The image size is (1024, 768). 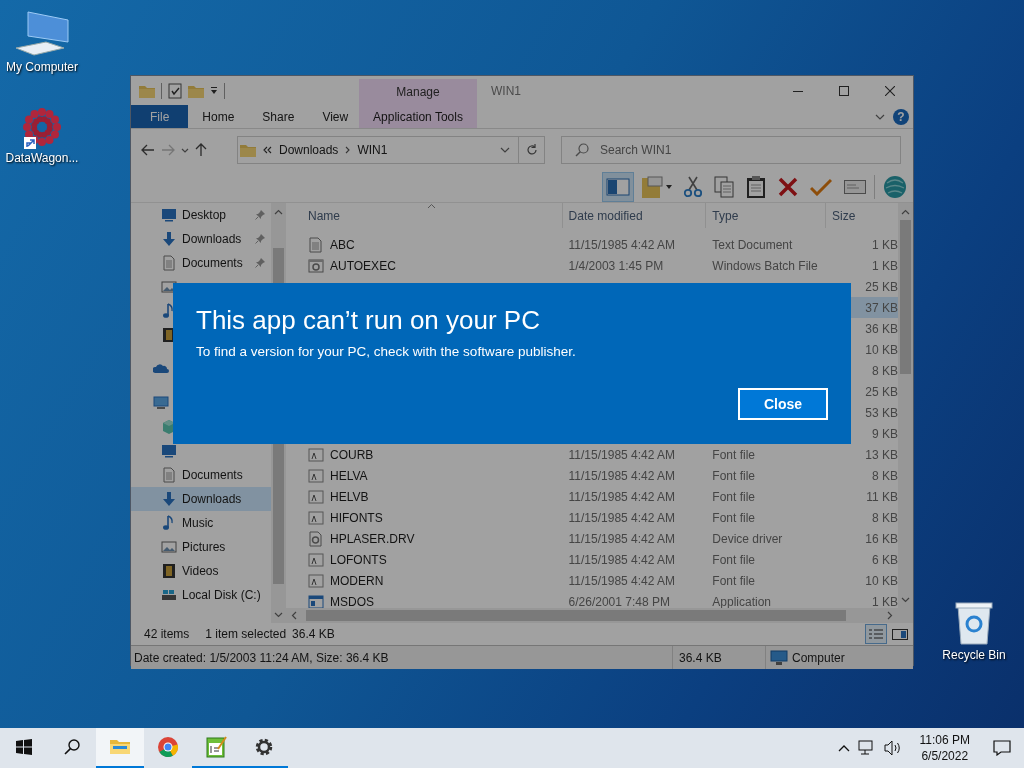 What do you see at coordinates (881, 328) in the screenshot?
I see `size-cell: 36 KB` at bounding box center [881, 328].